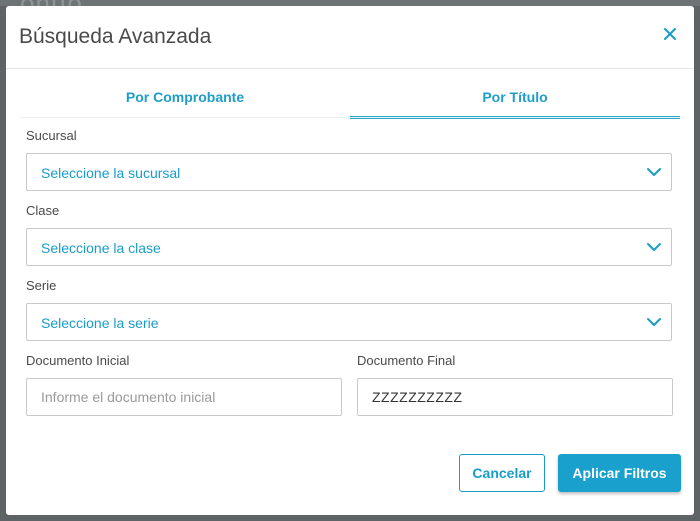 The height and width of the screenshot is (521, 700). What do you see at coordinates (101, 248) in the screenshot?
I see `clase-select-value: Seleccione la clase` at bounding box center [101, 248].